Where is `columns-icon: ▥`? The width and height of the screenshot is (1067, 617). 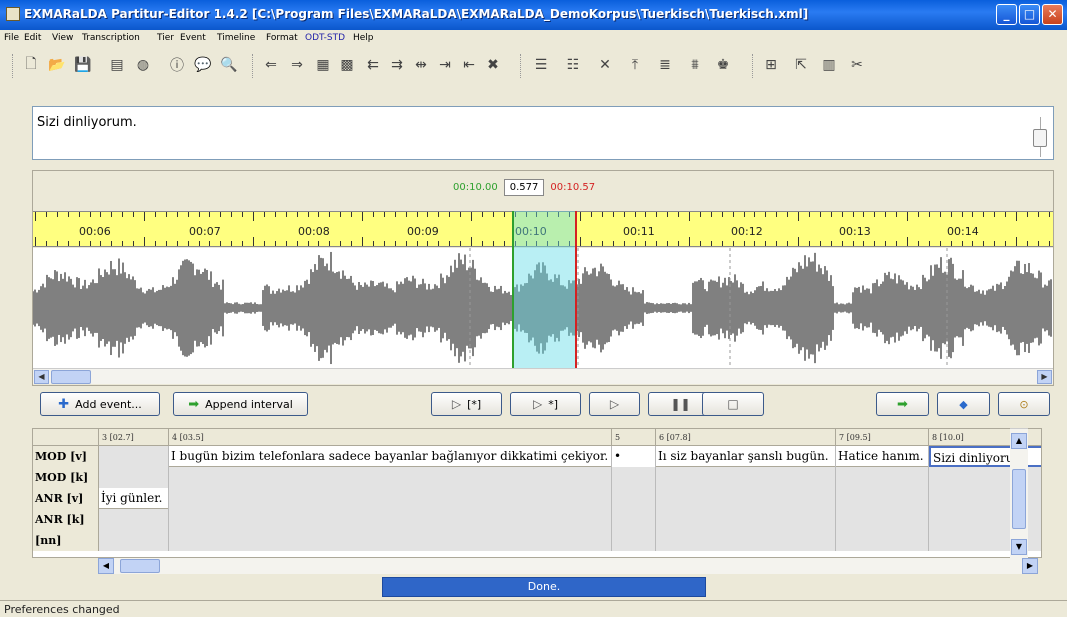
columns-icon: ▥ is located at coordinates (829, 65).